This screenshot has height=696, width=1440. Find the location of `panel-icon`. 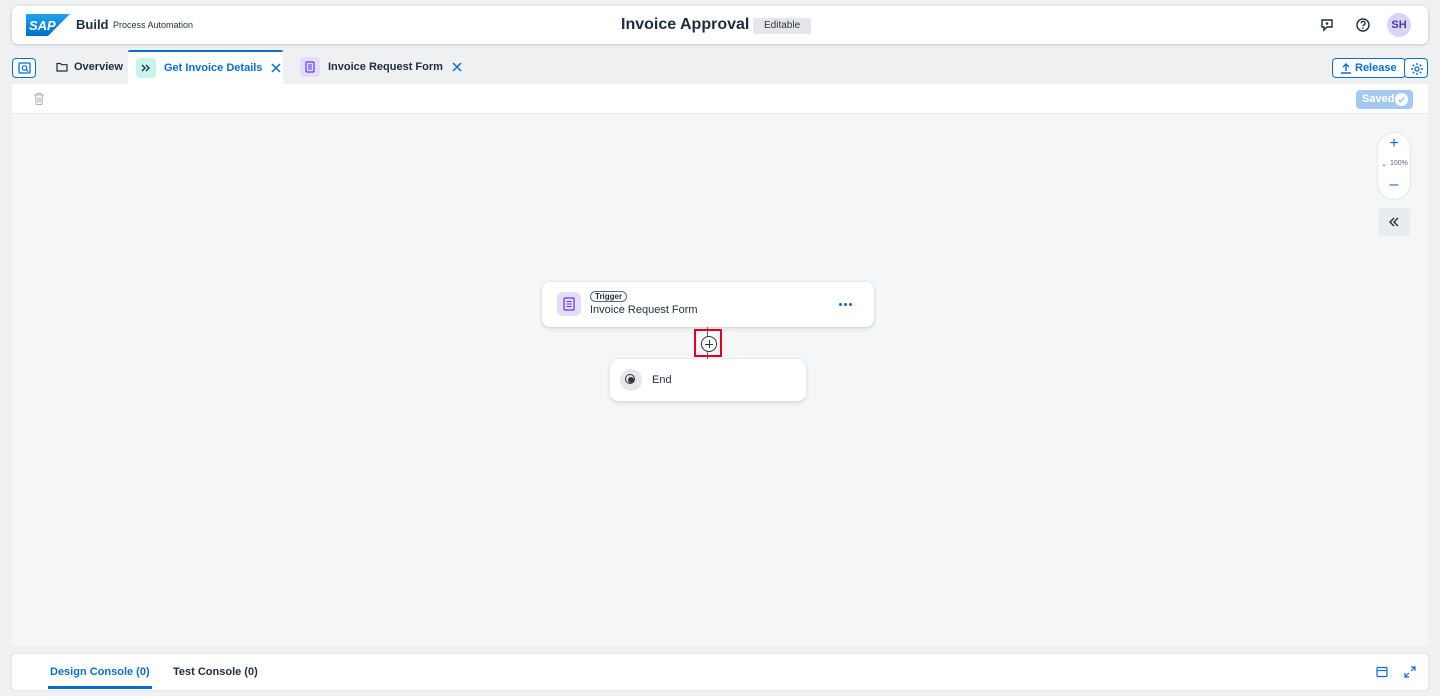

panel-icon is located at coordinates (1382, 672).